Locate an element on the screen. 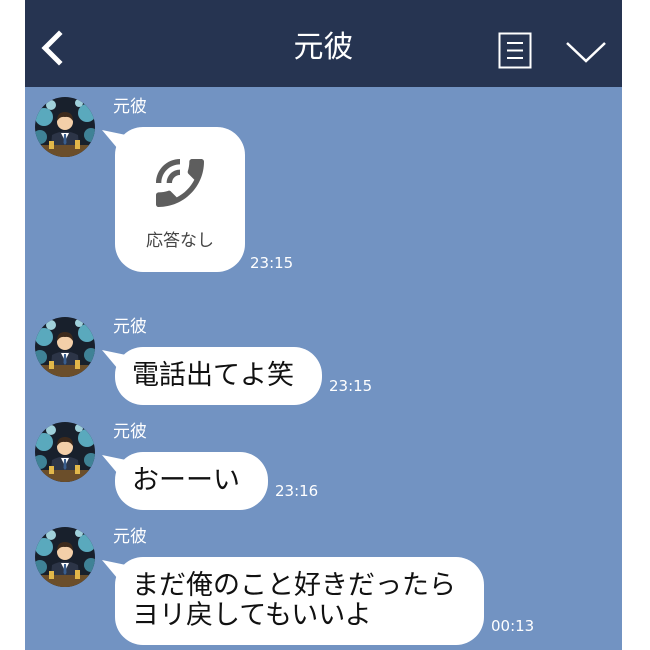  message-row: 元彼 おーーい 23:16 is located at coordinates (176, 466).